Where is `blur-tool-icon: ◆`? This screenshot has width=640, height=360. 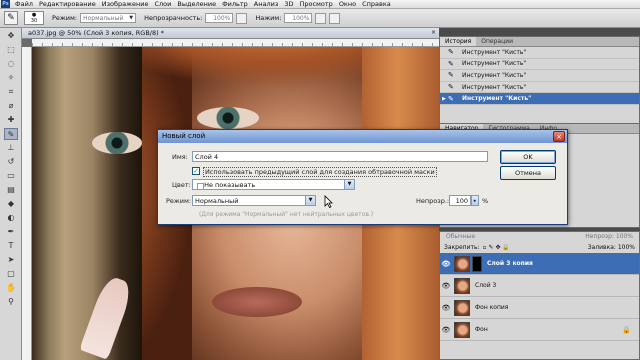 blur-tool-icon: ◆ is located at coordinates (11, 204).